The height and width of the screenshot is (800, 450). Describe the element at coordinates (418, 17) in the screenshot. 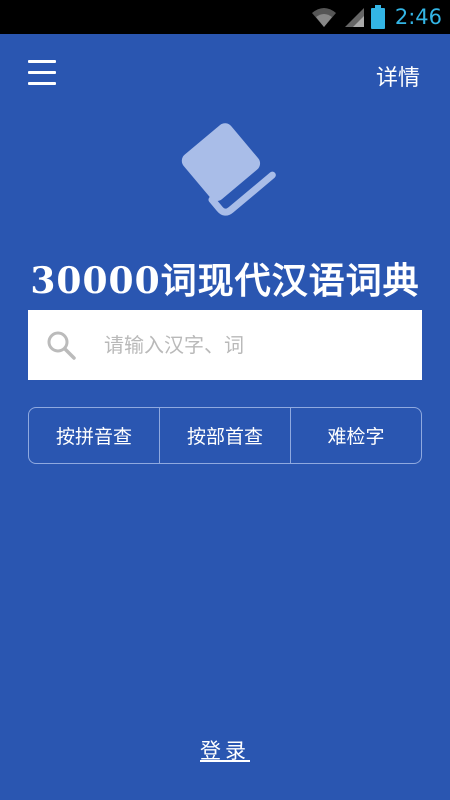

I see `status-time: 2:46` at that location.